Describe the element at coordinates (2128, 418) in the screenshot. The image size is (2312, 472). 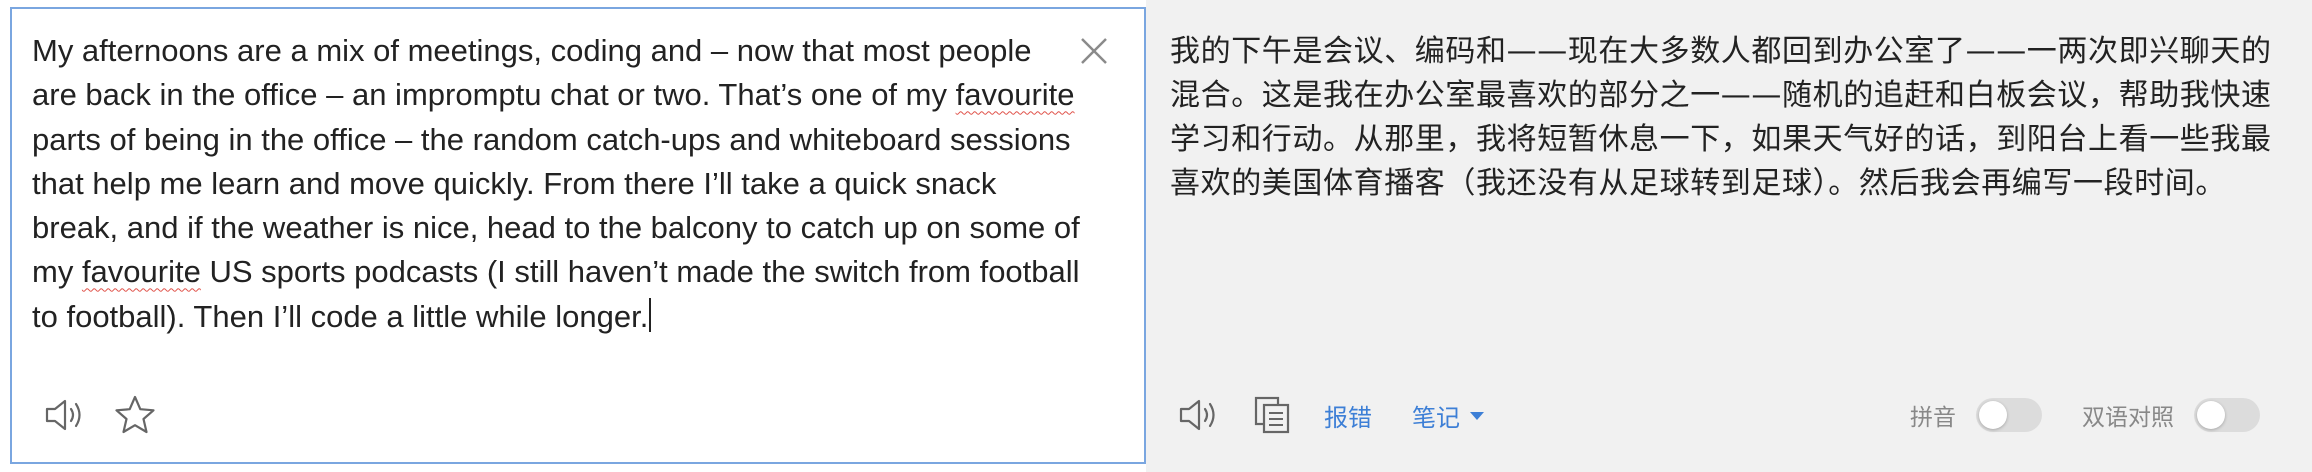
I see `bilingual-label: 双语对照` at that location.